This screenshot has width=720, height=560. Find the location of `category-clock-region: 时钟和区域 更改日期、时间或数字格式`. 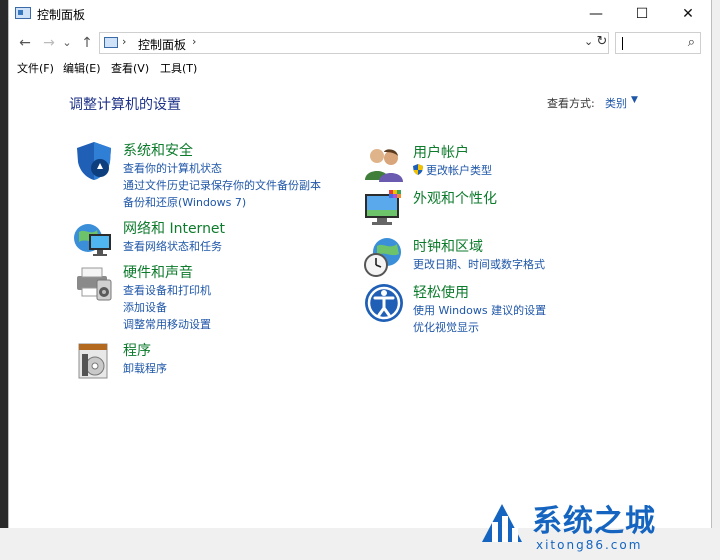

category-clock-region: 时钟和区域 更改日期、时间或数字格式 is located at coordinates (513, 257).